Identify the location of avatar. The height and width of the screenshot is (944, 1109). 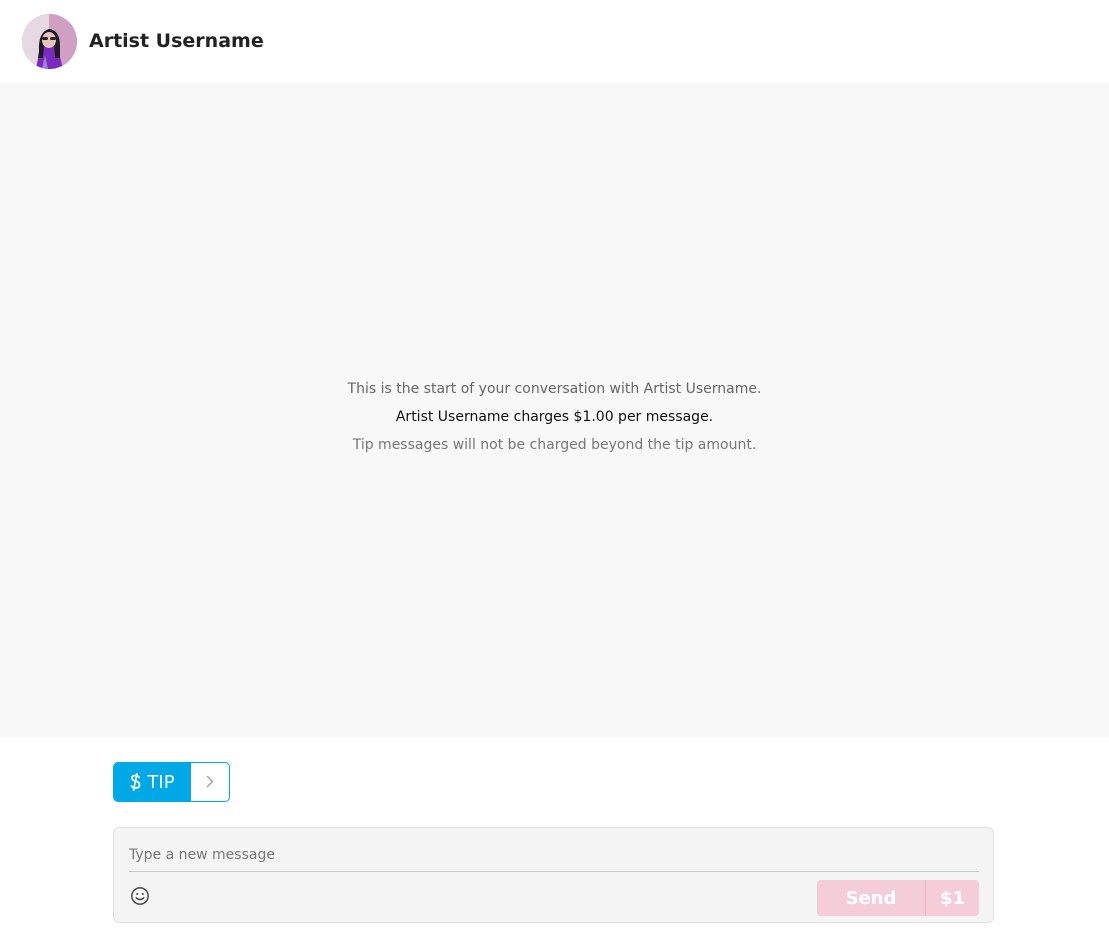
(49, 41).